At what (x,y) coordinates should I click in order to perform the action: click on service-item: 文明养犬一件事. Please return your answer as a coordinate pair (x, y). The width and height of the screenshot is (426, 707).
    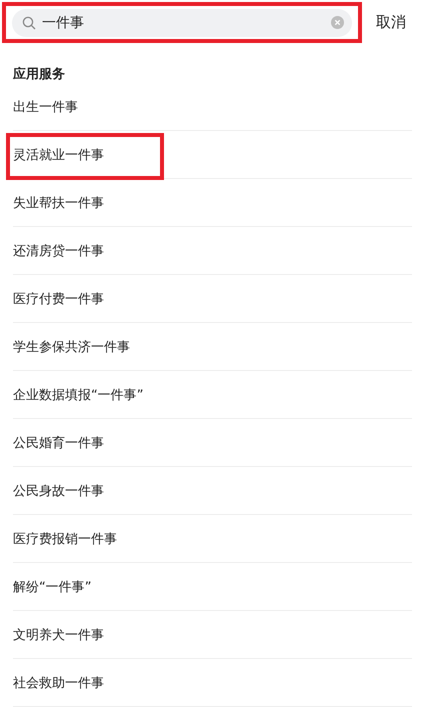
    Looking at the image, I should click on (58, 635).